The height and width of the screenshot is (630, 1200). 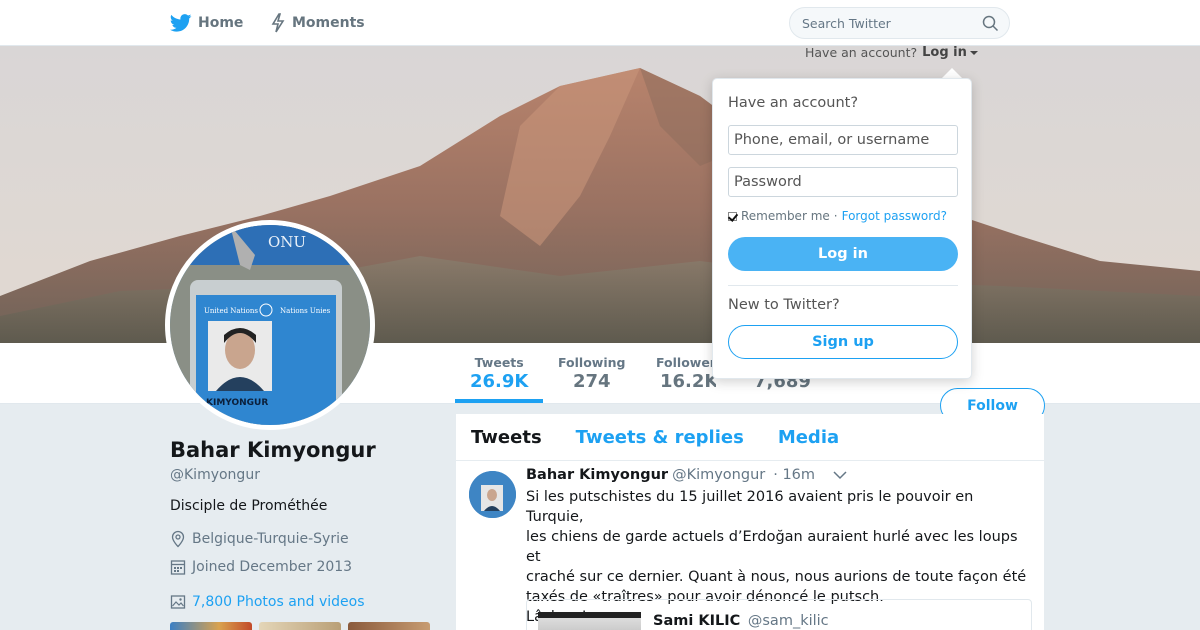 What do you see at coordinates (843, 182) in the screenshot?
I see `password-field` at bounding box center [843, 182].